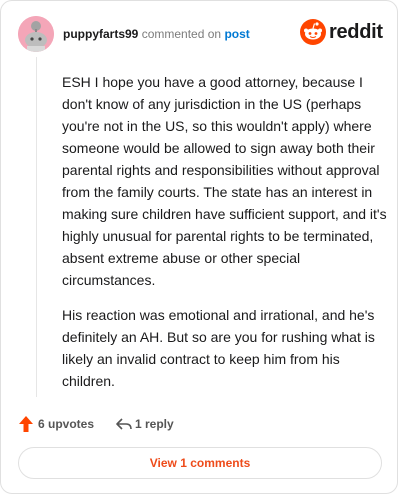 This screenshot has width=400, height=496. I want to click on thread-line, so click(36, 227).